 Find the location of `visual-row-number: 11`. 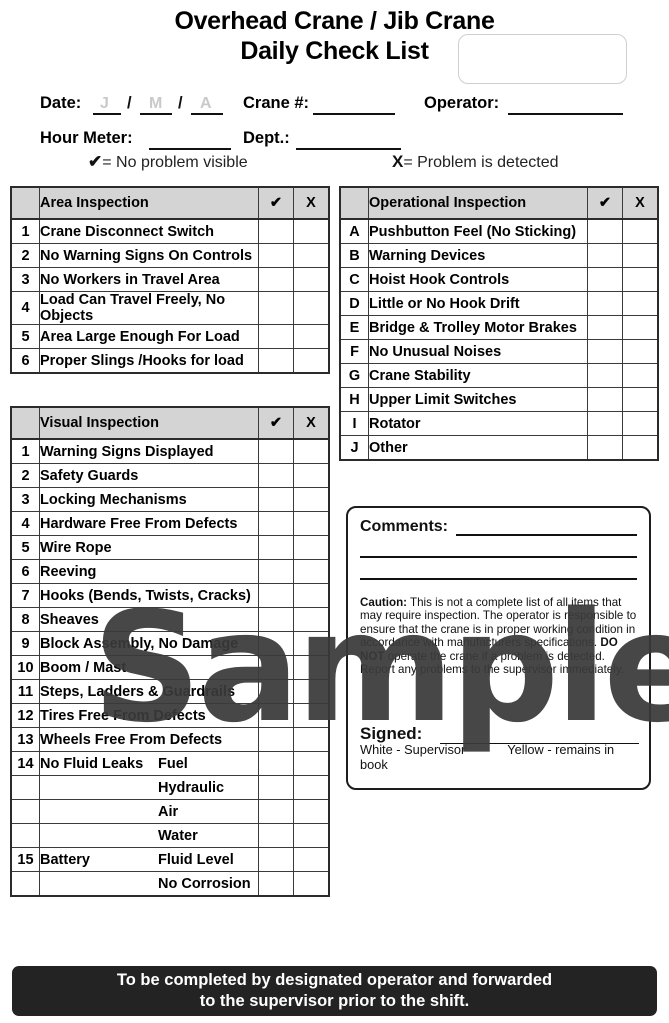

visual-row-number: 11 is located at coordinates (25, 691).